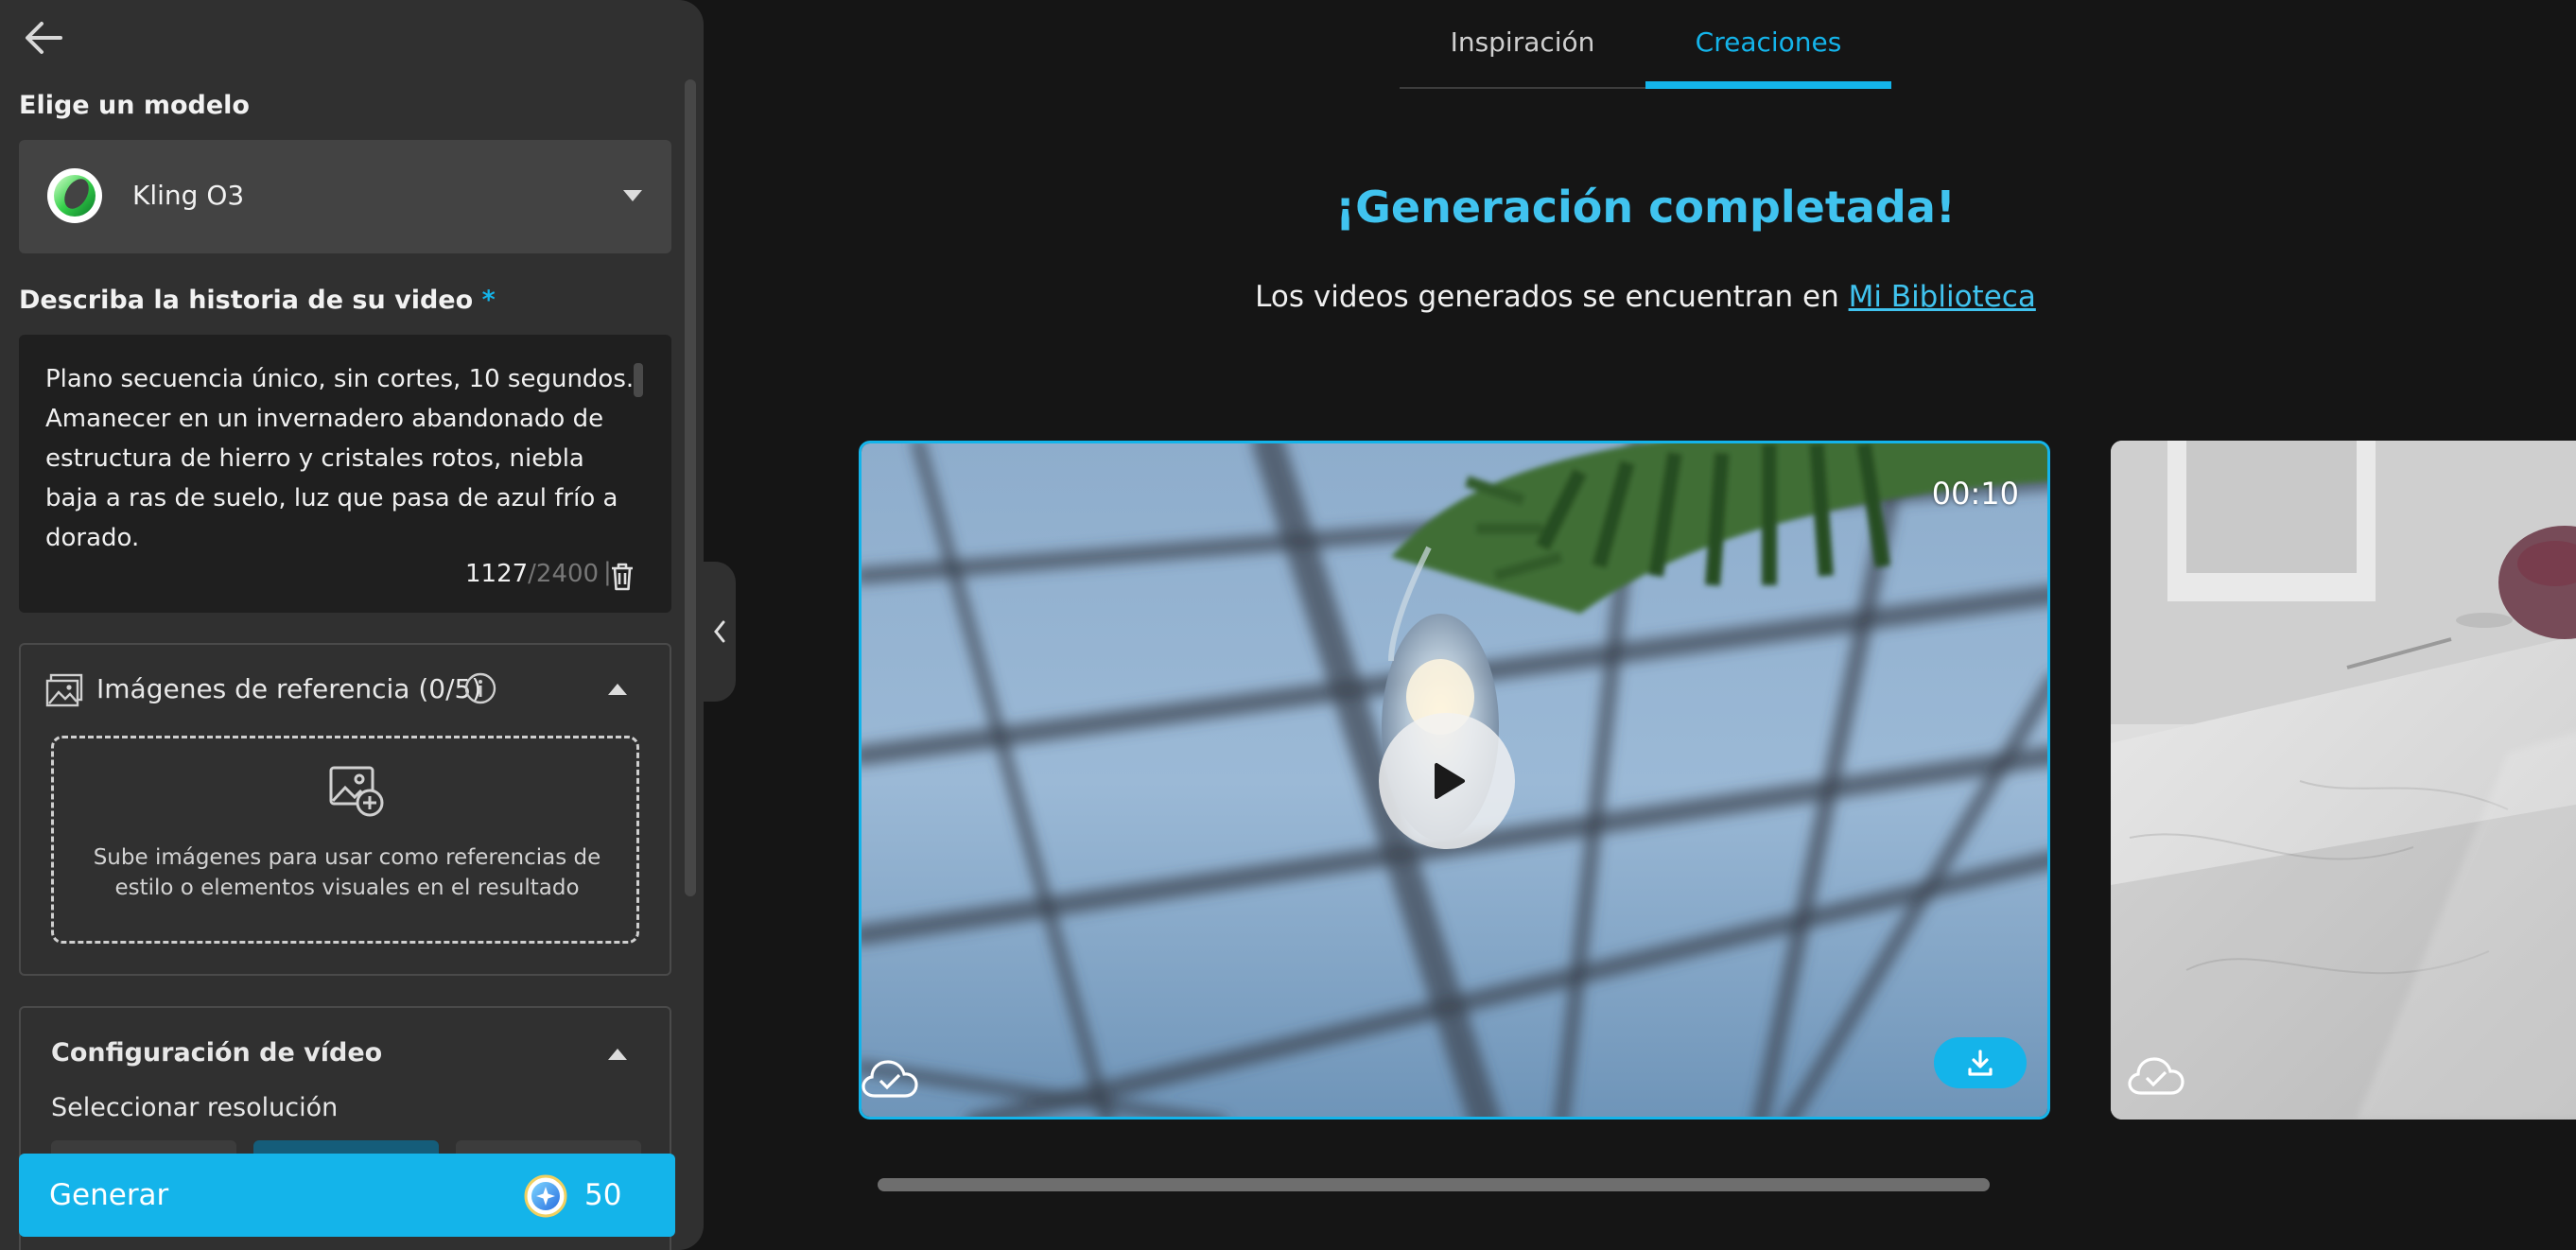 The width and height of the screenshot is (2576, 1250). I want to click on reference-images-header: Imágenes de referencia (0/5), so click(345, 691).